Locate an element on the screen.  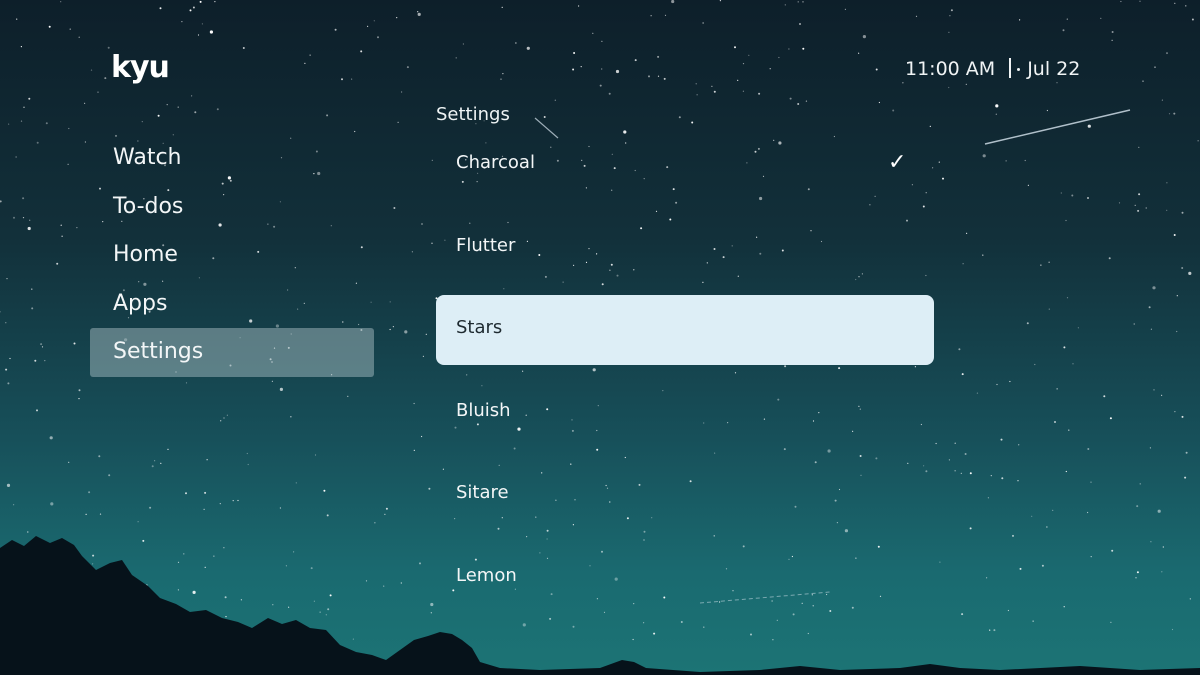
option-charcoal: Charcoal ✓ is located at coordinates (685, 165).